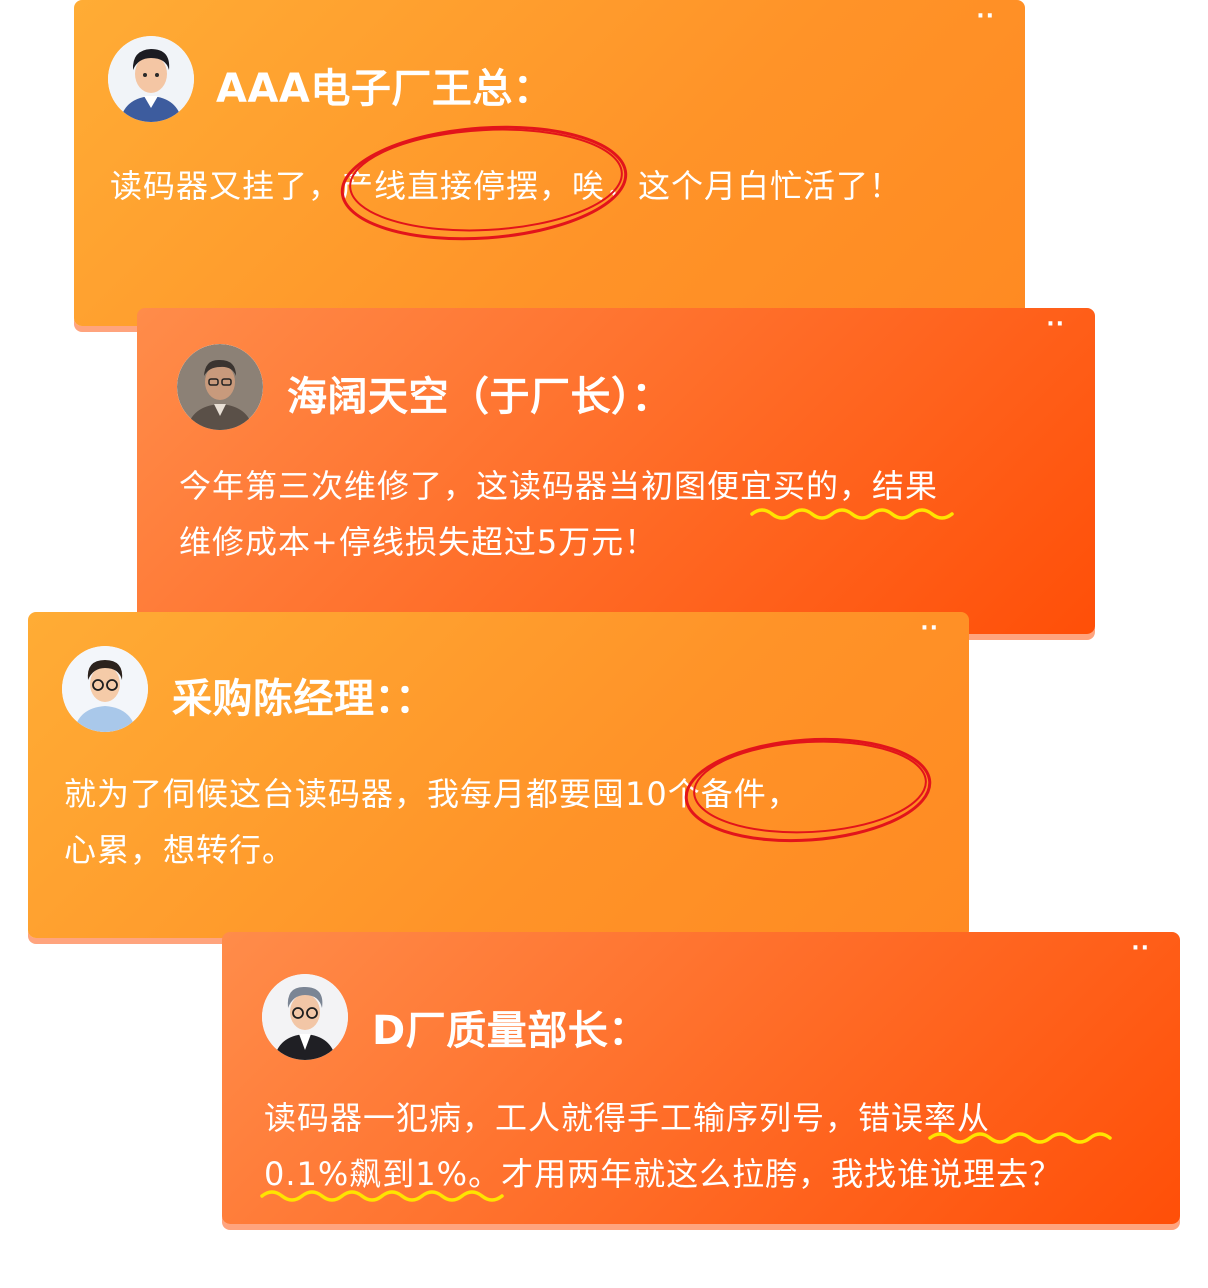 The height and width of the screenshot is (1288, 1208). What do you see at coordinates (385, 89) in the screenshot?
I see `commenter-name: AAA电子厂王总：` at bounding box center [385, 89].